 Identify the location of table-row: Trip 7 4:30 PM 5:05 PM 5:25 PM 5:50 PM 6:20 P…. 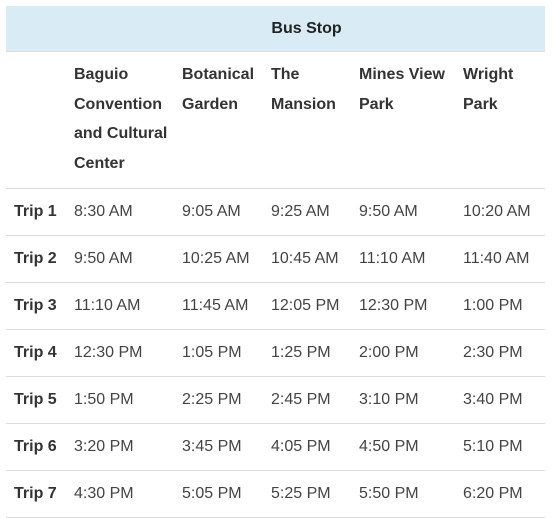
(276, 494).